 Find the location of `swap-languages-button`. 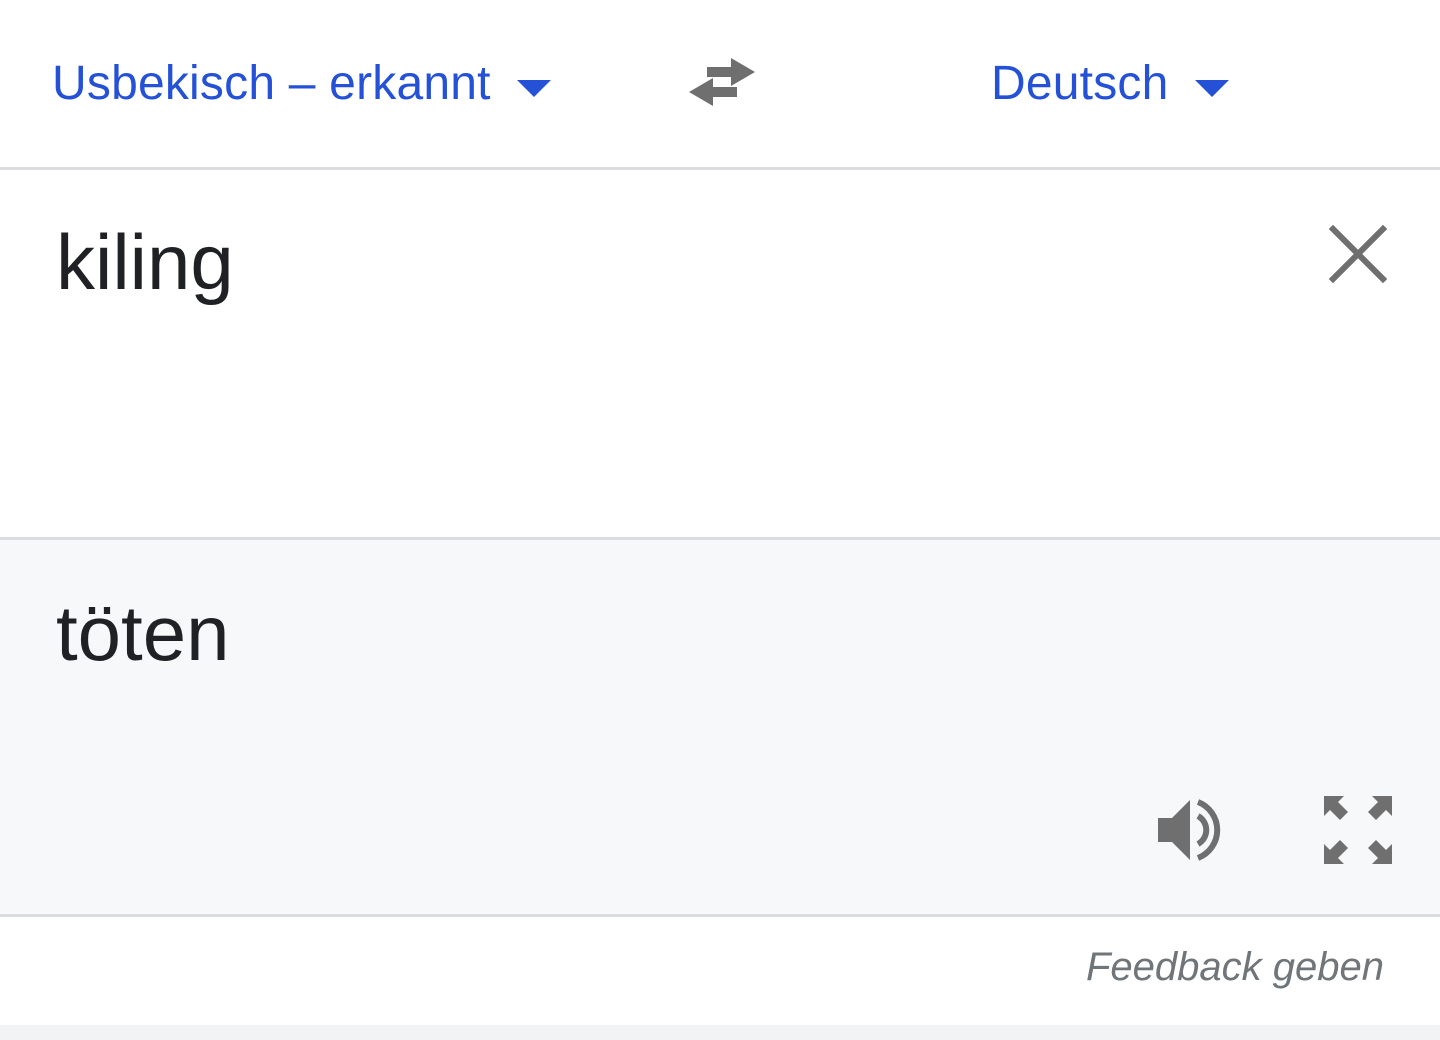

swap-languages-button is located at coordinates (722, 82).